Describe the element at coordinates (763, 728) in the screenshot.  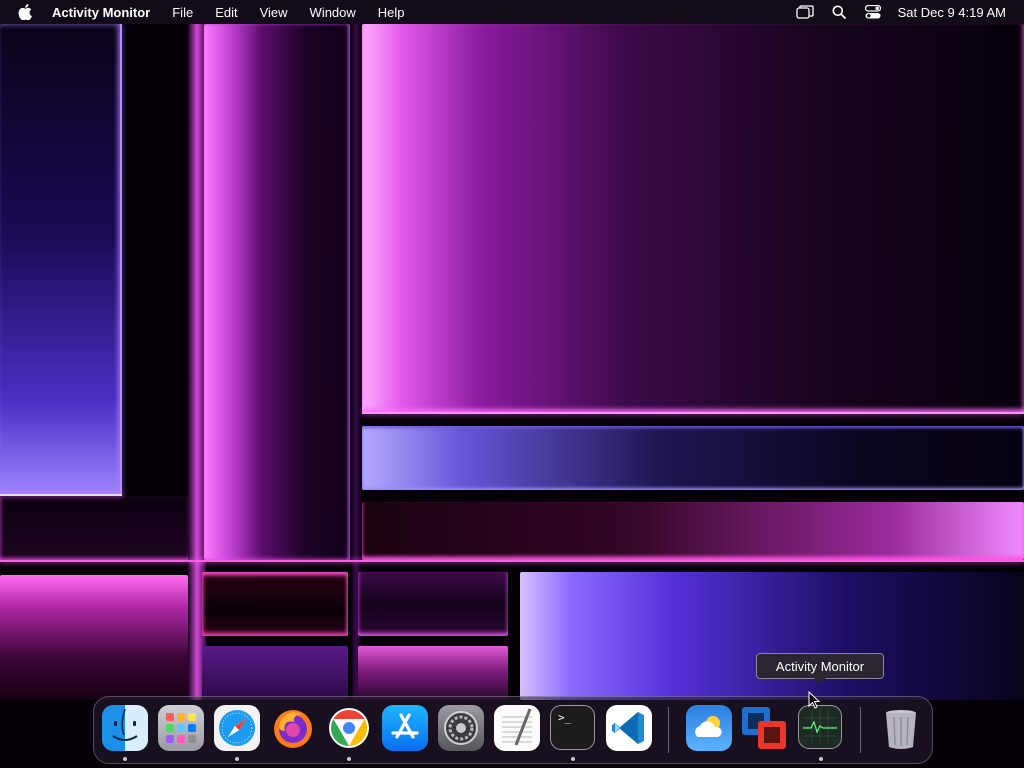
I see `vmware-fusion-icon` at that location.